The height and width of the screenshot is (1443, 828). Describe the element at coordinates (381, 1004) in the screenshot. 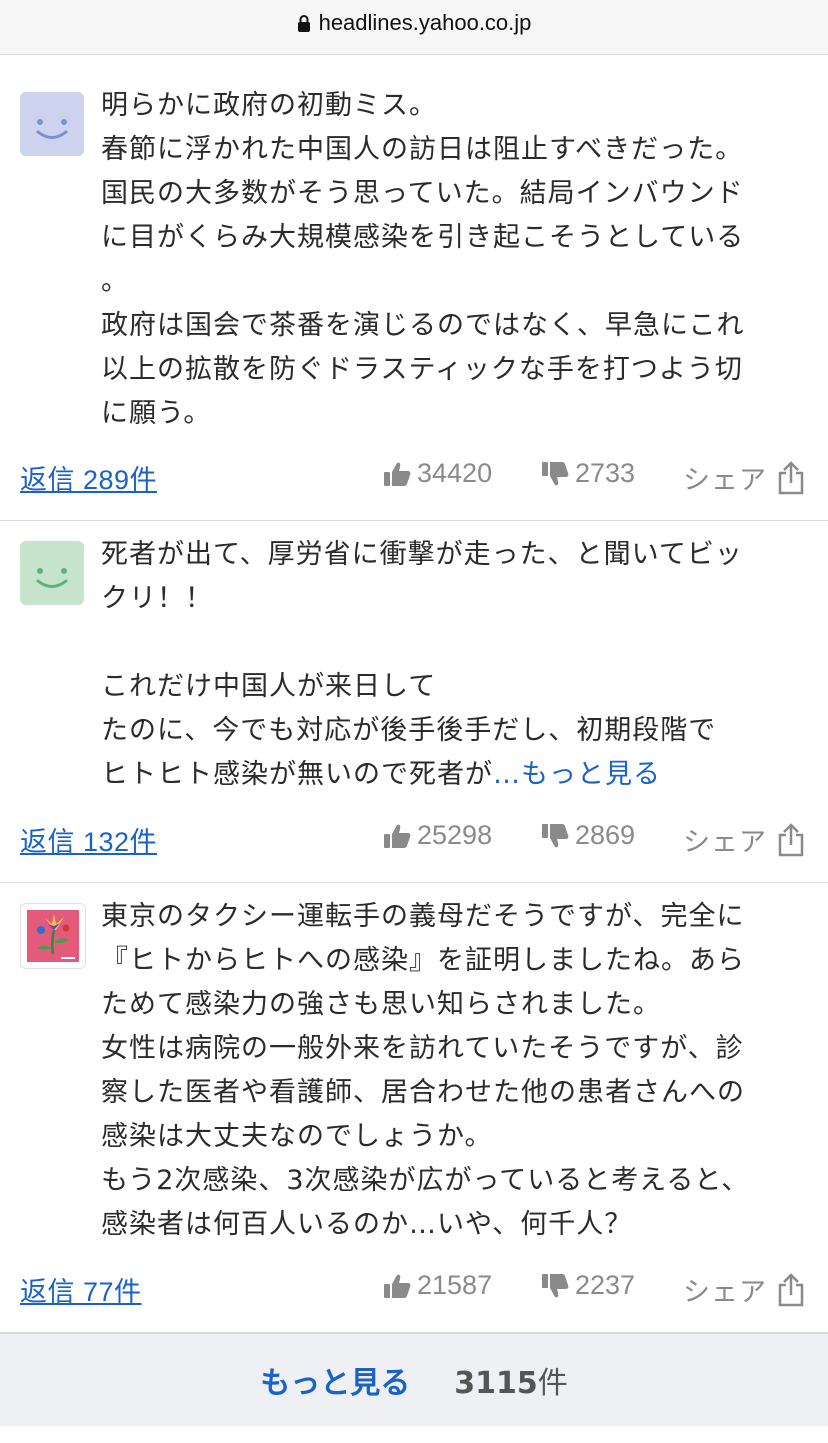

I see `comment-line: ためて感染力の強さも思い知らされました。` at that location.